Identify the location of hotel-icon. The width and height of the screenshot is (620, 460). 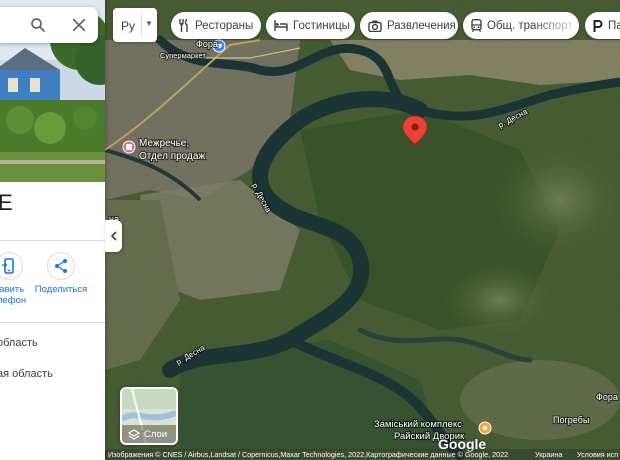
(281, 25).